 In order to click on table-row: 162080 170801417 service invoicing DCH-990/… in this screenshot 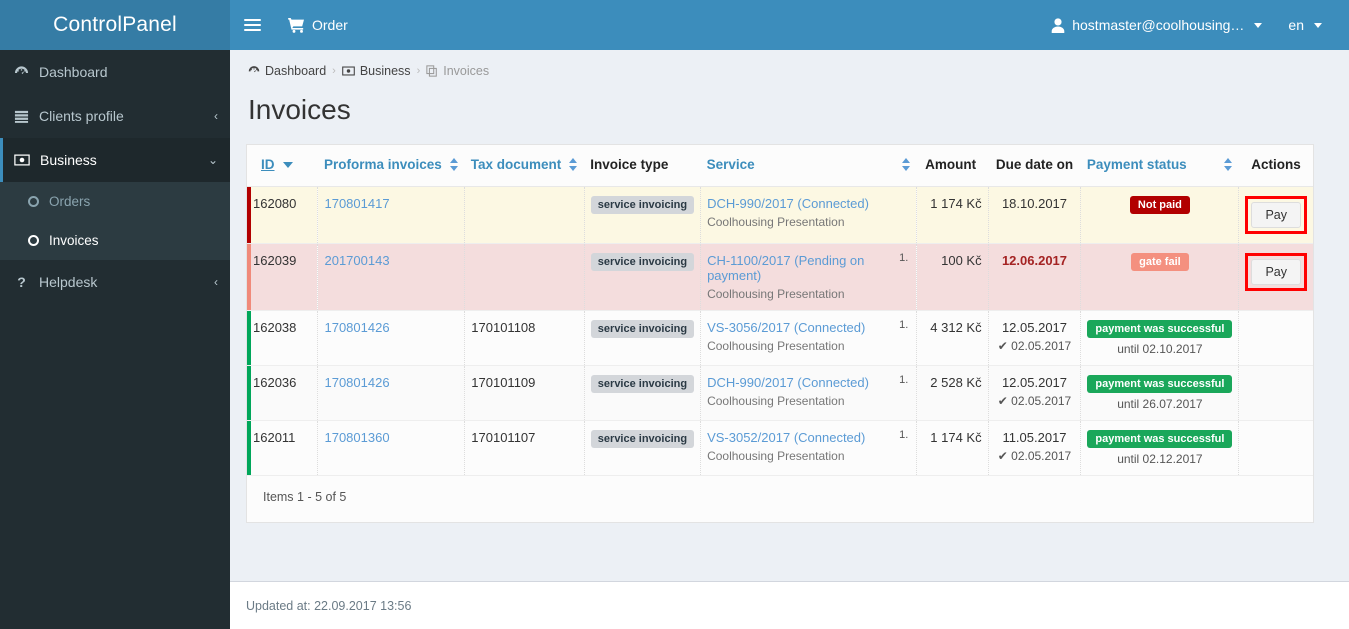, I will do `click(780, 215)`.